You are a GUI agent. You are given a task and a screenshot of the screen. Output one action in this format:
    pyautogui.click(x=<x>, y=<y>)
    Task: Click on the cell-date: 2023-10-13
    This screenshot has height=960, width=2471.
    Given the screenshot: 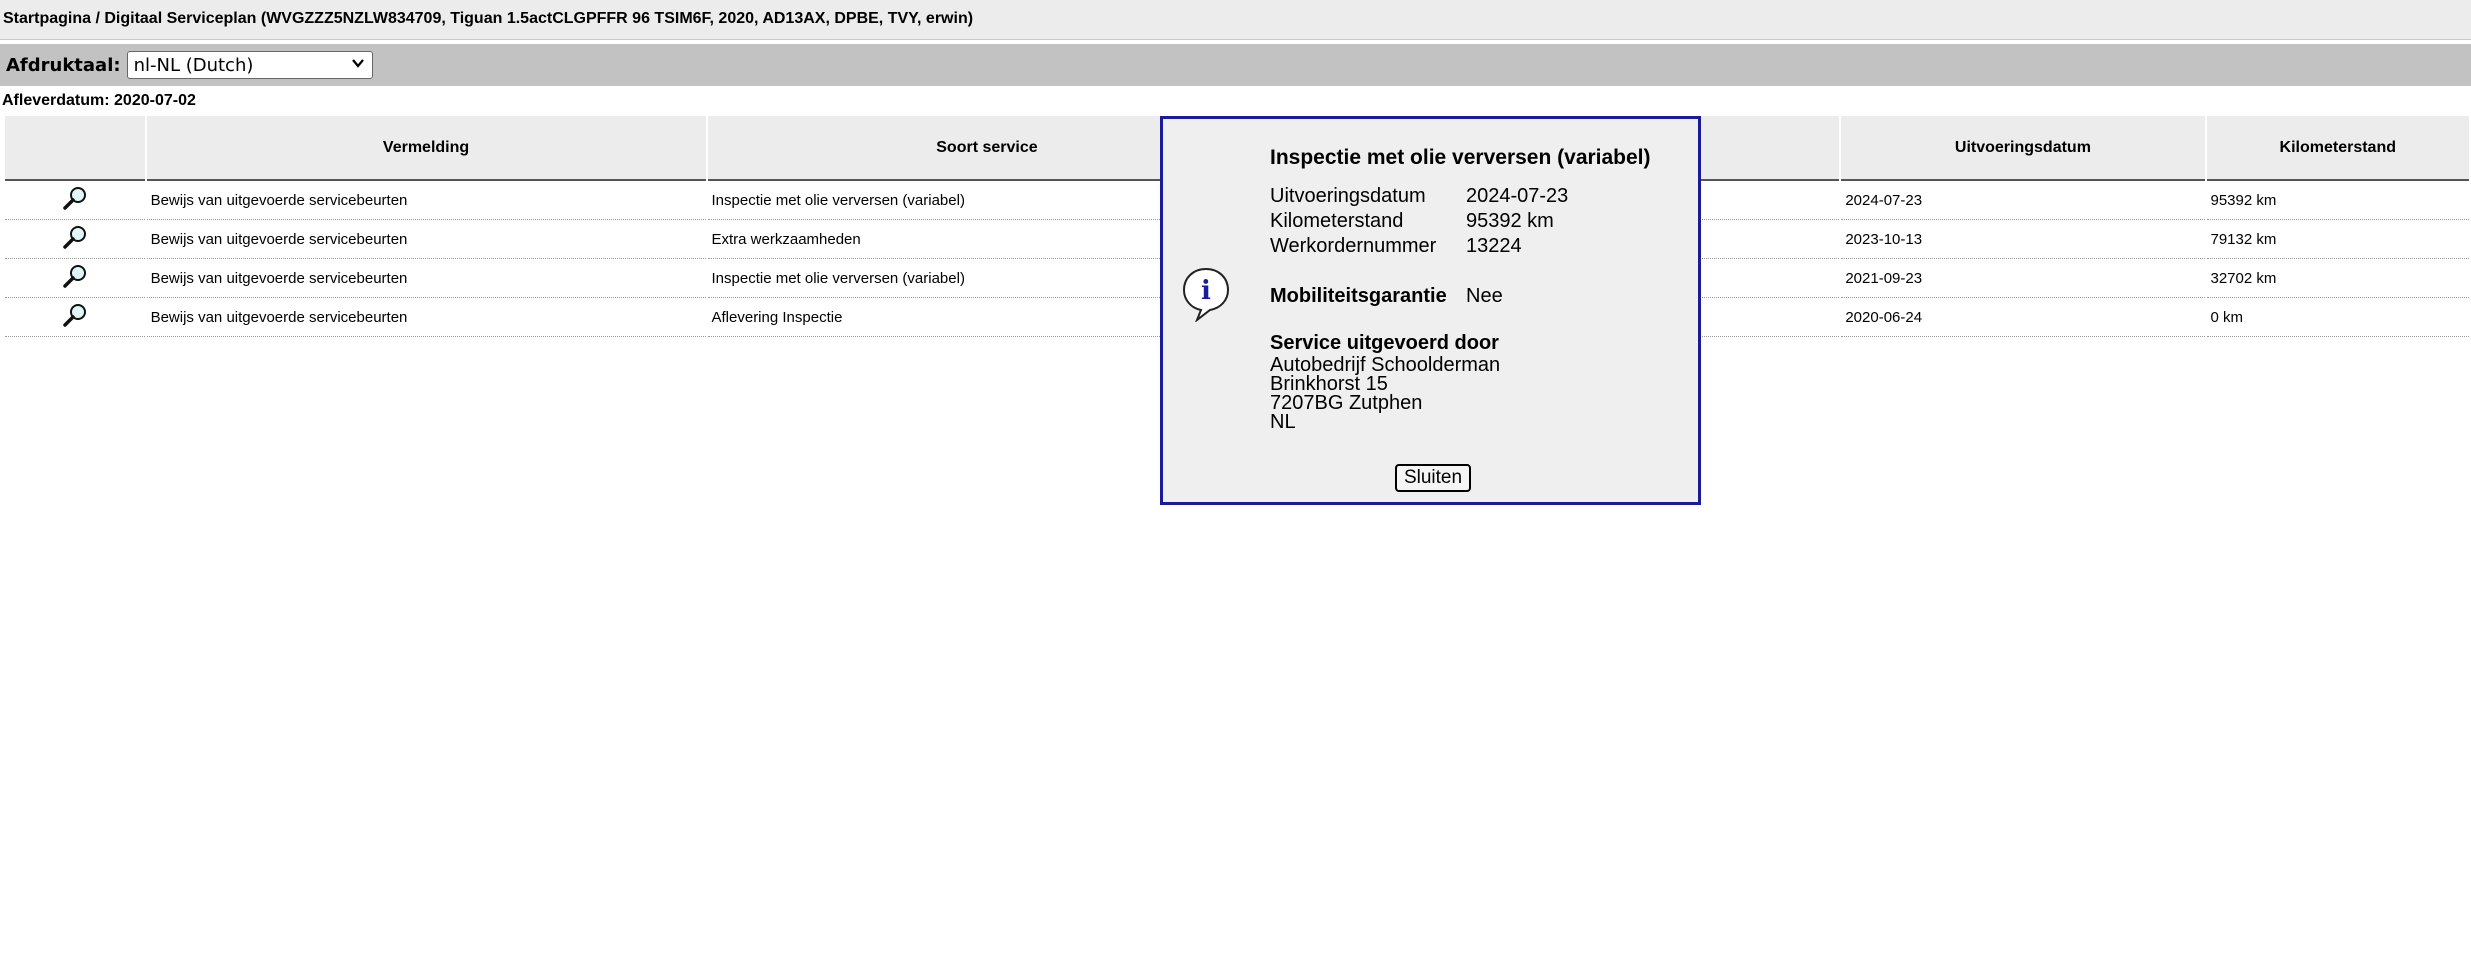 What is the action you would take?
    pyautogui.click(x=2023, y=239)
    